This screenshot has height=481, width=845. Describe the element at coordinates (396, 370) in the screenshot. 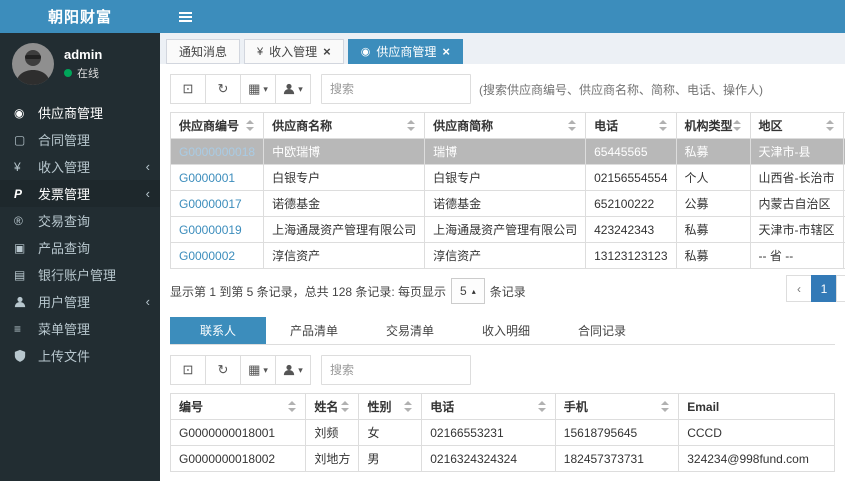

I see `contact-search-input` at that location.